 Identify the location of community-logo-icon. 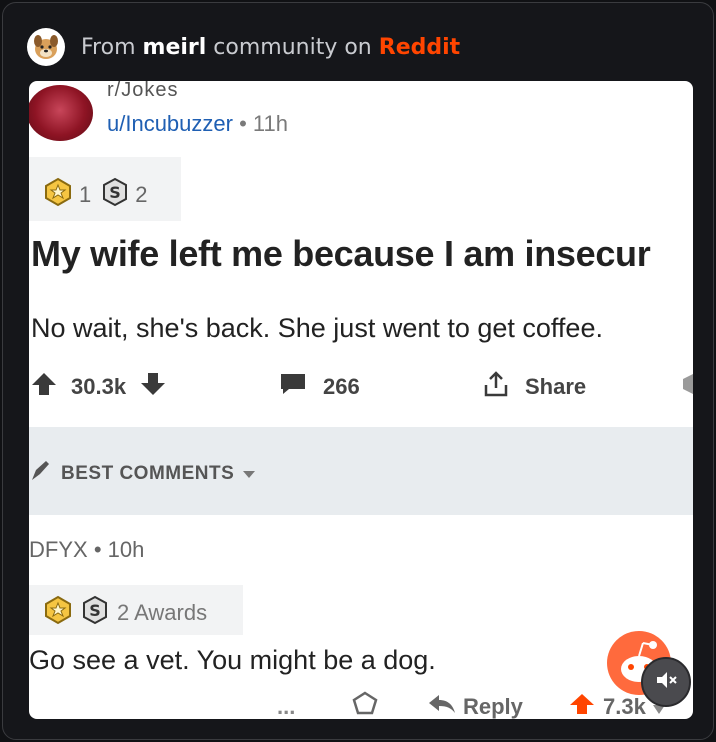
(46, 47).